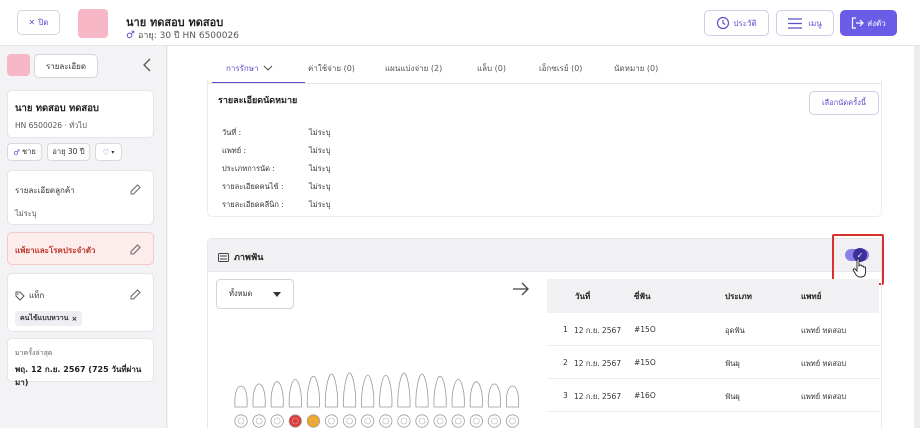 Image resolution: width=920 pixels, height=428 pixels. What do you see at coordinates (738, 296) in the screenshot?
I see `col-type: ประเภท` at bounding box center [738, 296].